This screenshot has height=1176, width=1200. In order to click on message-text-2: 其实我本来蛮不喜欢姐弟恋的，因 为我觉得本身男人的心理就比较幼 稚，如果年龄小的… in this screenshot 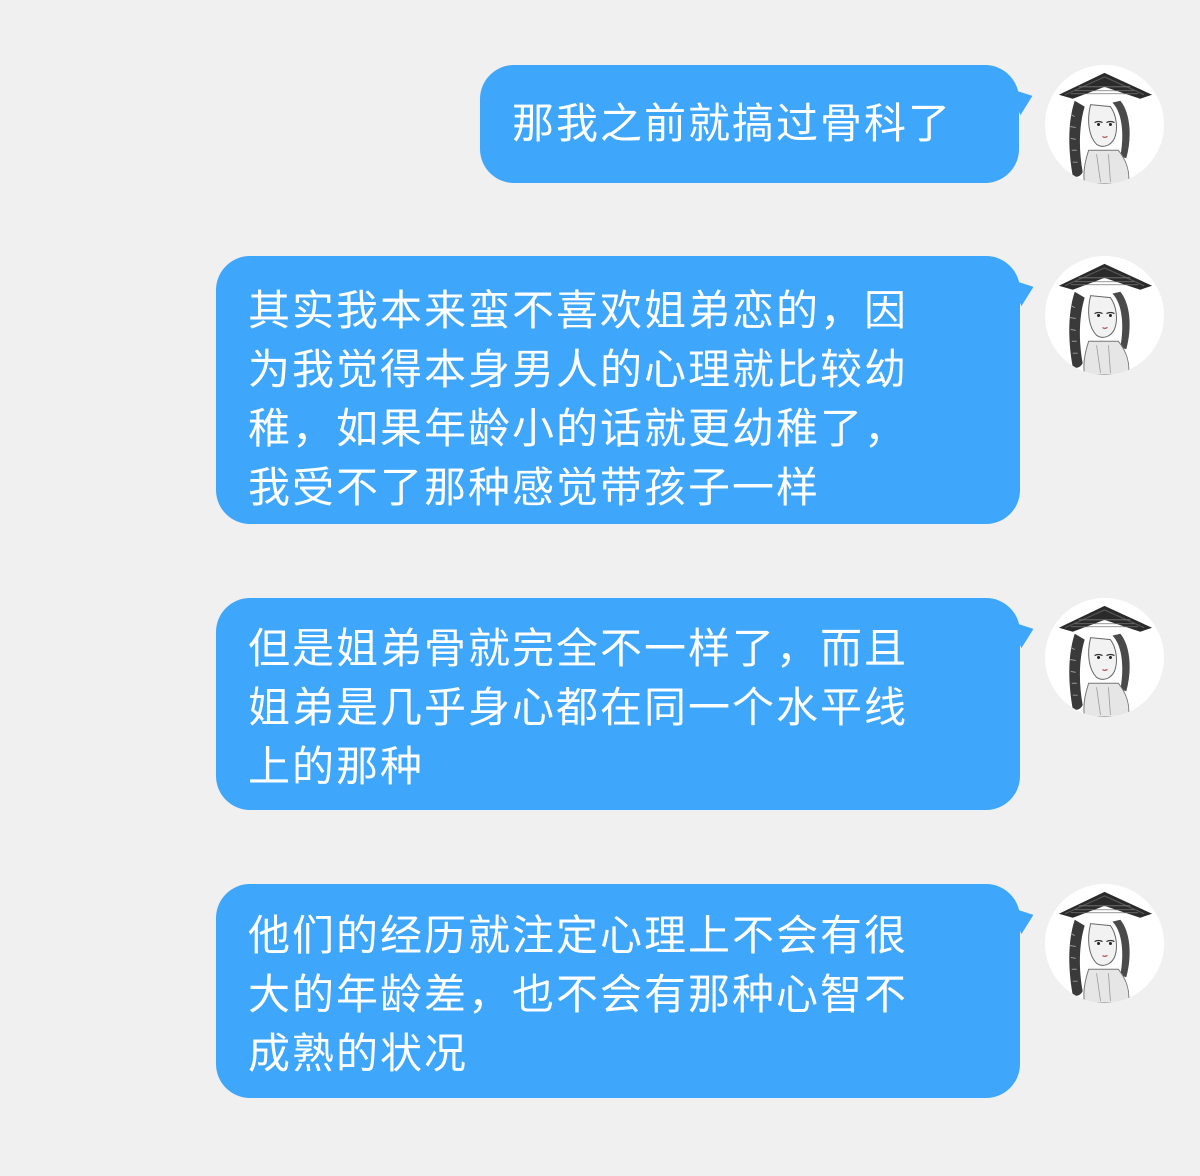, I will do `click(578, 399)`.